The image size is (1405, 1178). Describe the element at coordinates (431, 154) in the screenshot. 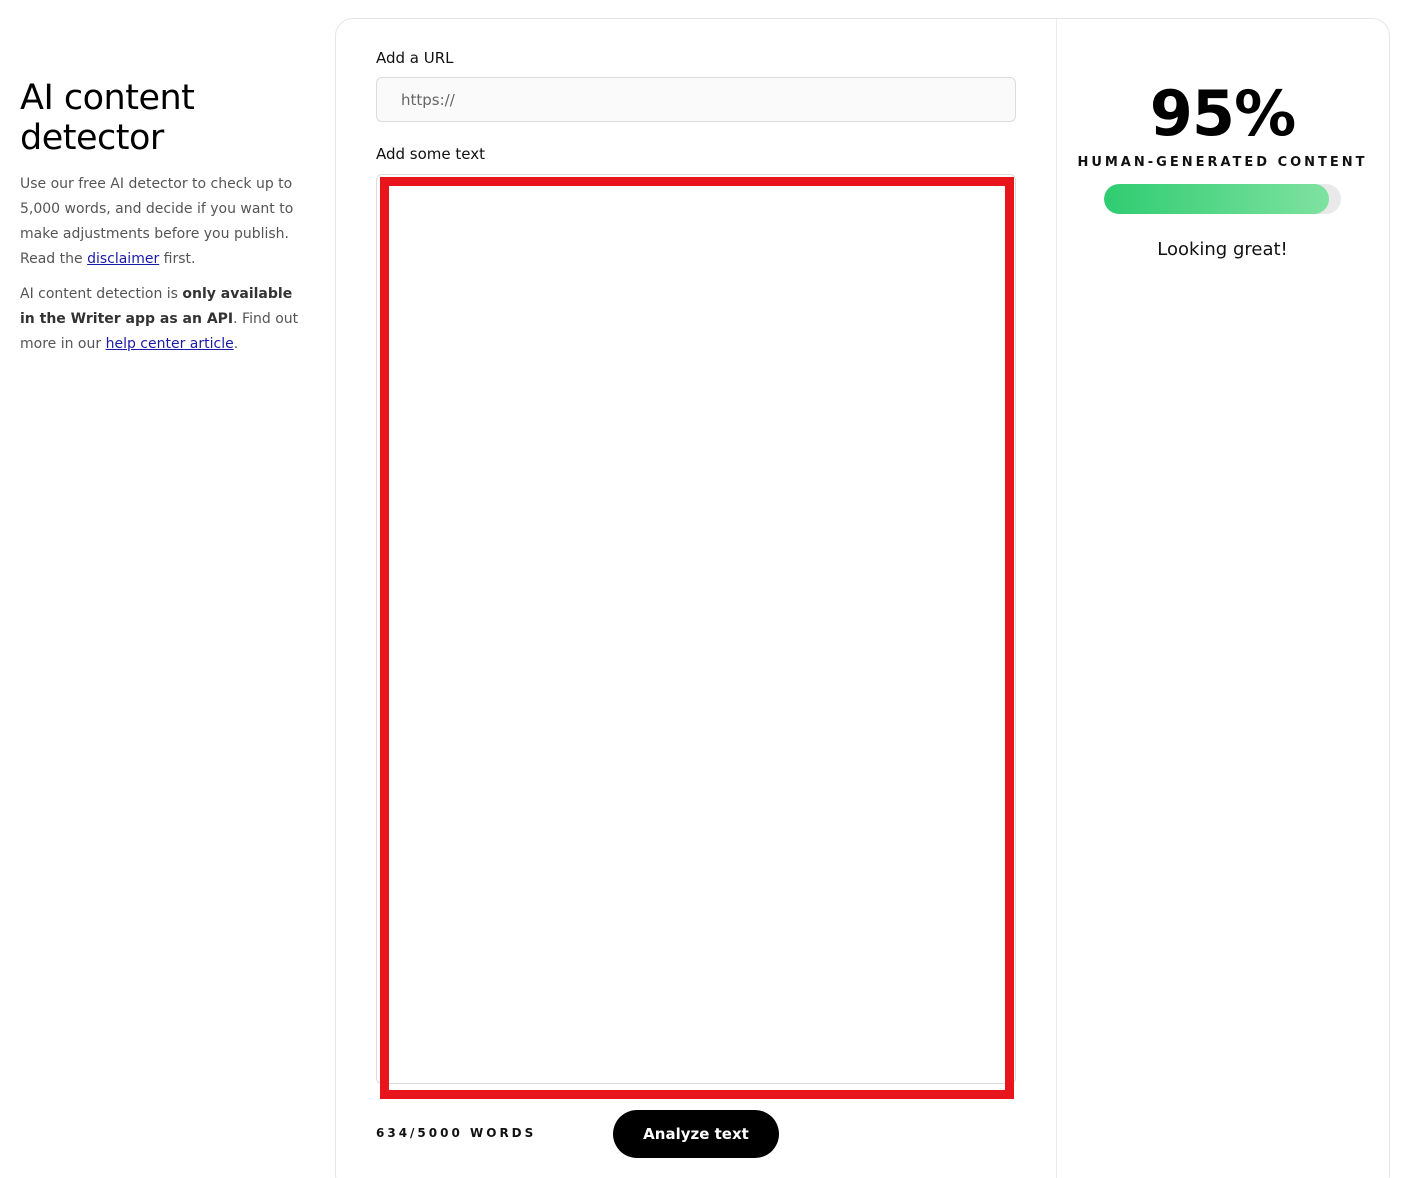

I see `text-label: Add some text` at that location.